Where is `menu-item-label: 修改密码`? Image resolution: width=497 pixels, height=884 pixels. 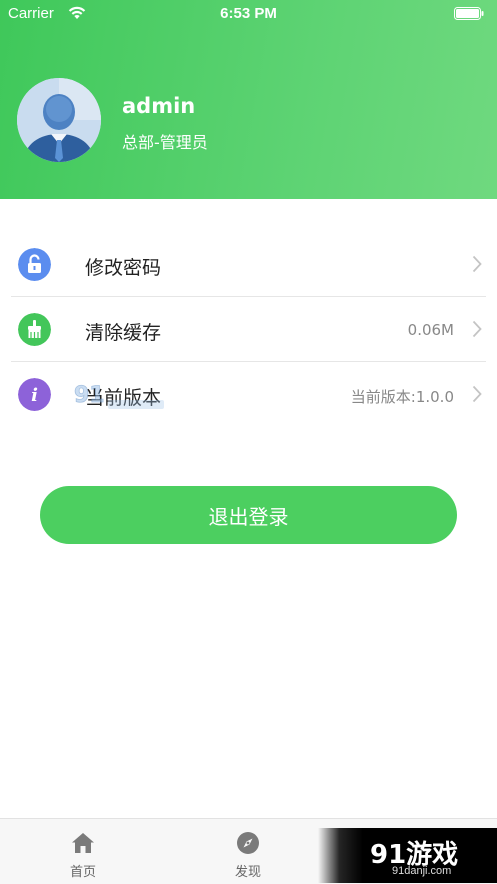
menu-item-label: 修改密码 is located at coordinates (123, 268).